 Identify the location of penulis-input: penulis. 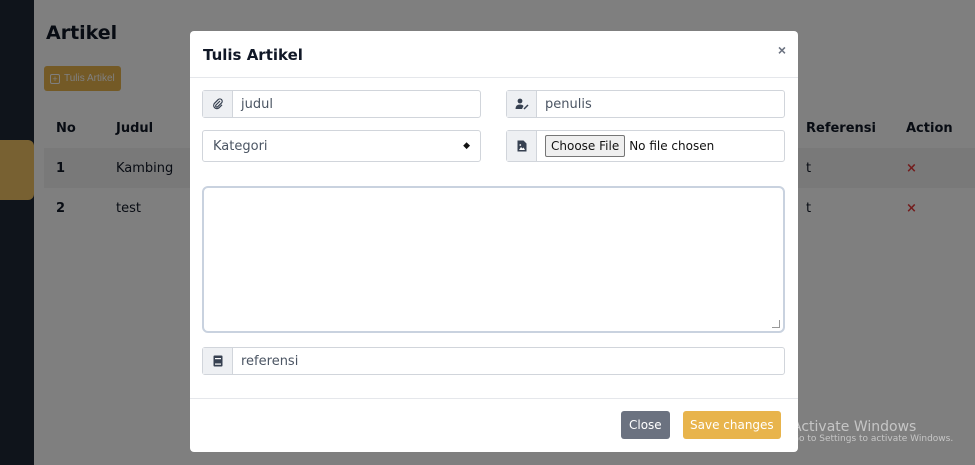
(564, 104).